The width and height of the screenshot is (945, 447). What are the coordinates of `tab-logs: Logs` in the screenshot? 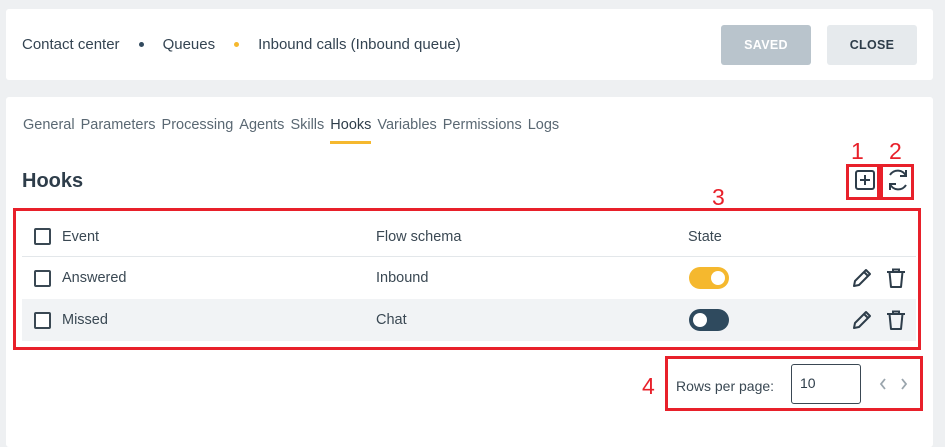 It's located at (543, 130).